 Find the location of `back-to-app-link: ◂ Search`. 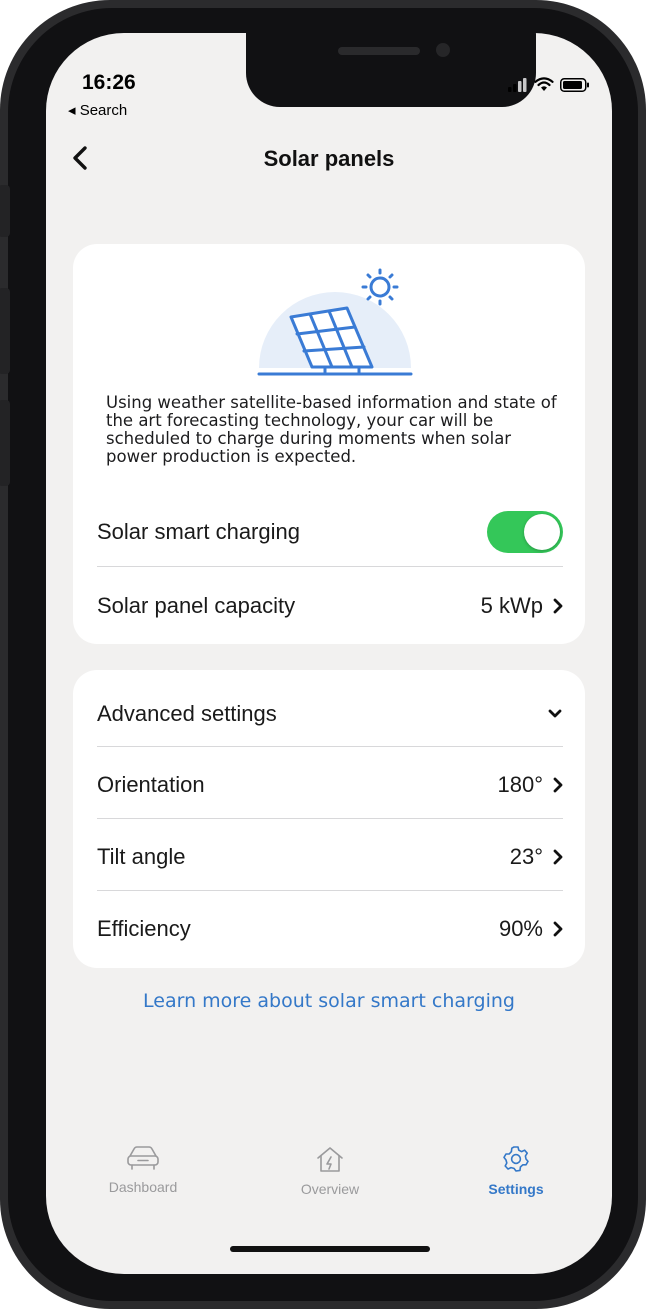

back-to-app-link: ◂ Search is located at coordinates (97, 110).